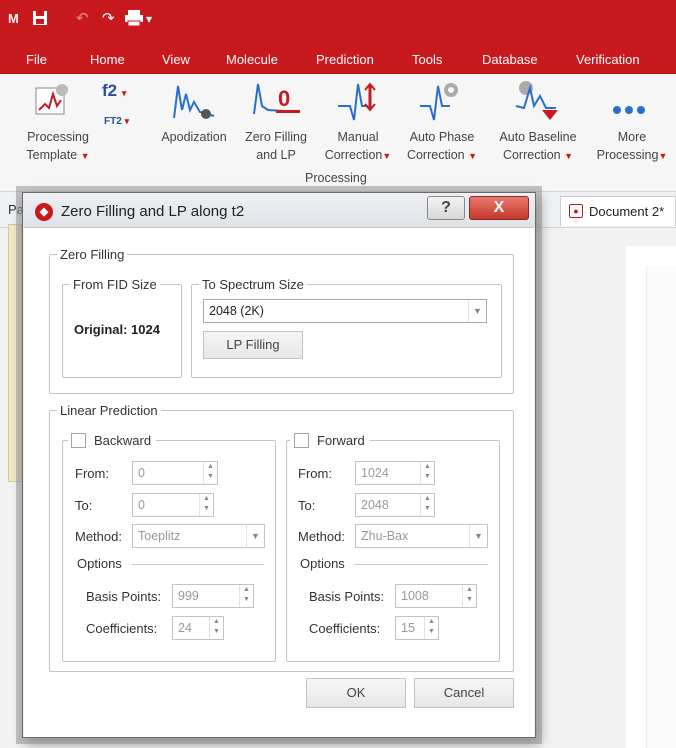 Image resolution: width=676 pixels, height=748 pixels. What do you see at coordinates (40, 20) in the screenshot?
I see `save-icon` at bounding box center [40, 20].